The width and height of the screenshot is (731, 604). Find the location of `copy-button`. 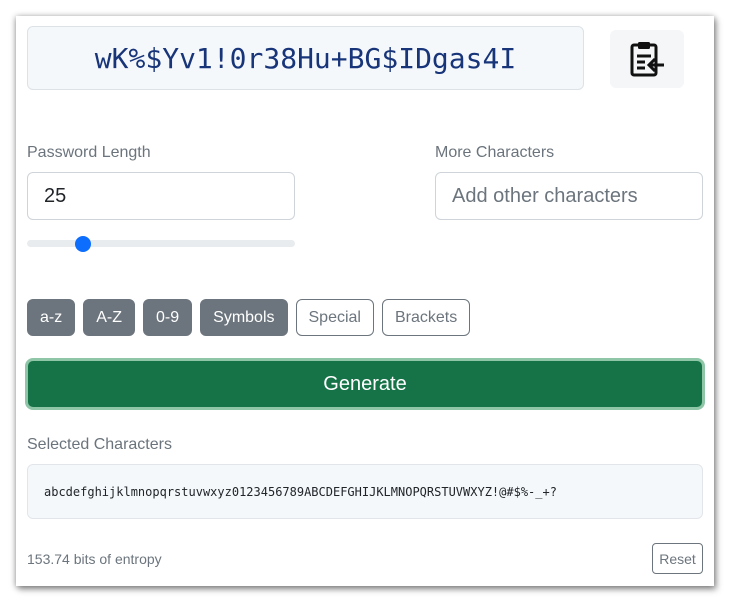

copy-button is located at coordinates (647, 59).